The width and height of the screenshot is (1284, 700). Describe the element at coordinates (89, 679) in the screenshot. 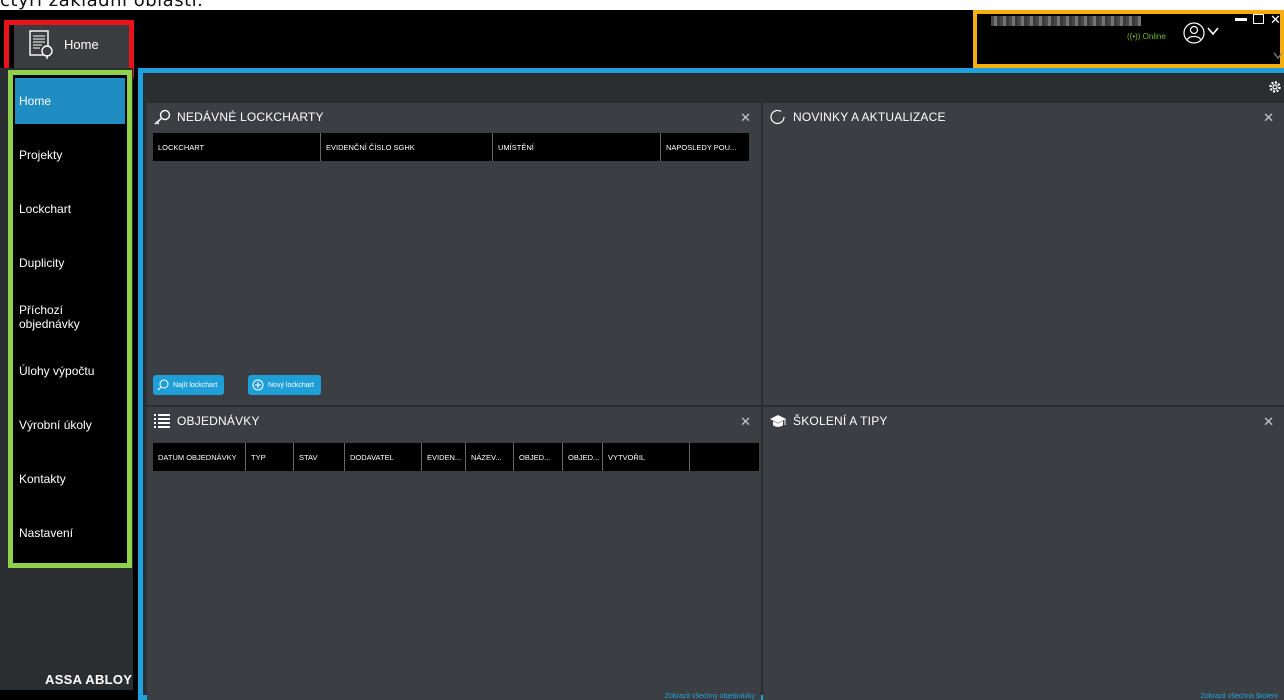

I see `brand-logo: ASSA ABLOY` at that location.